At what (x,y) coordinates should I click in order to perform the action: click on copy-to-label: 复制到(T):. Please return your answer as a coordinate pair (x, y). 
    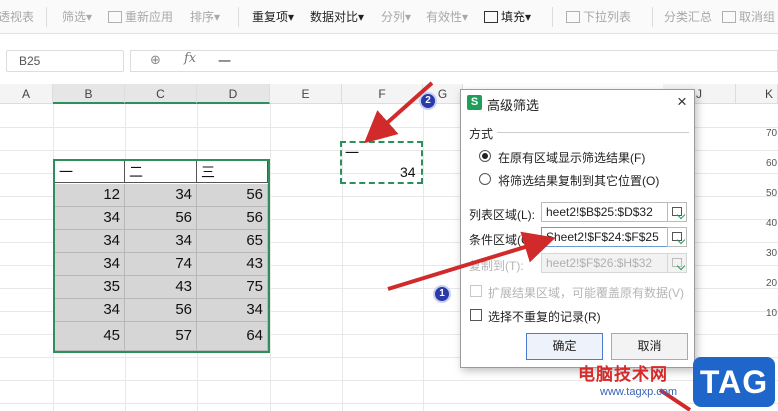
    Looking at the image, I should click on (496, 266).